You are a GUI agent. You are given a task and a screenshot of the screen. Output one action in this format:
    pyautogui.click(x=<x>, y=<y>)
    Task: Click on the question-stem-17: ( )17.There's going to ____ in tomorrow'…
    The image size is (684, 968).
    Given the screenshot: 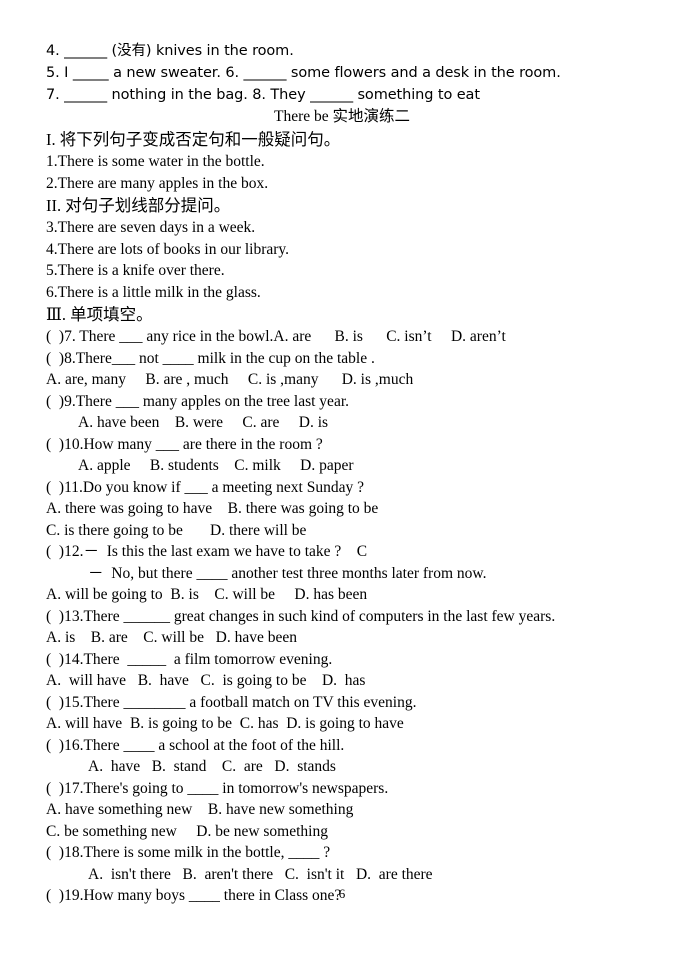 What is the action you would take?
    pyautogui.click(x=217, y=788)
    